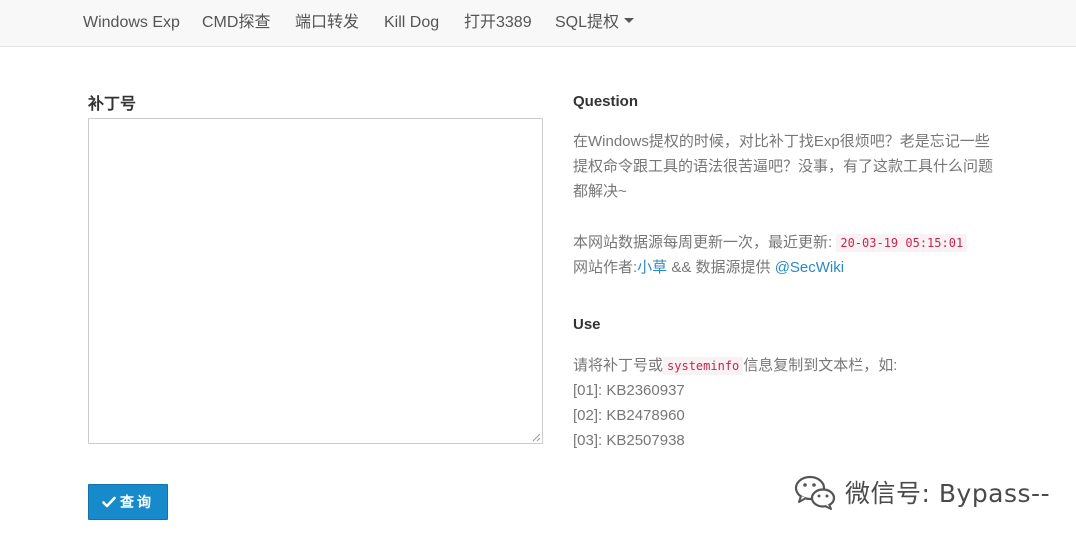  Describe the element at coordinates (721, 267) in the screenshot. I see `author-middle: && 数据源提供` at that location.